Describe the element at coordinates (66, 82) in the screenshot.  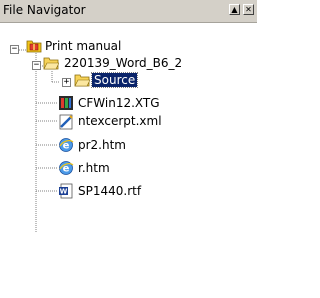
I see `source-expand-toggle: +` at that location.